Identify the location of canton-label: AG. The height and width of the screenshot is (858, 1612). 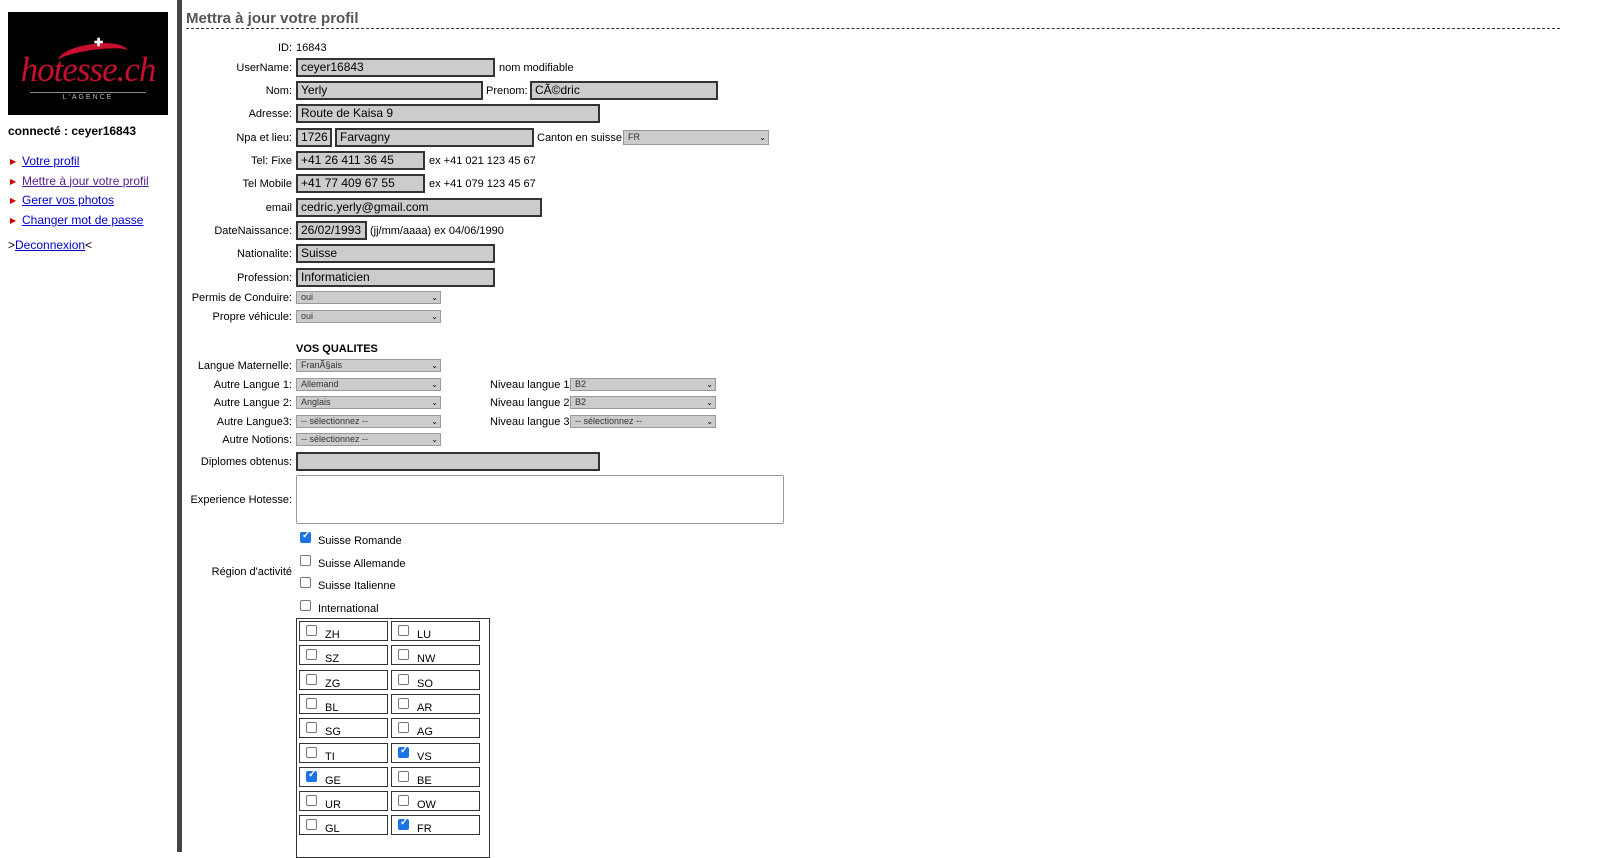
(425, 732).